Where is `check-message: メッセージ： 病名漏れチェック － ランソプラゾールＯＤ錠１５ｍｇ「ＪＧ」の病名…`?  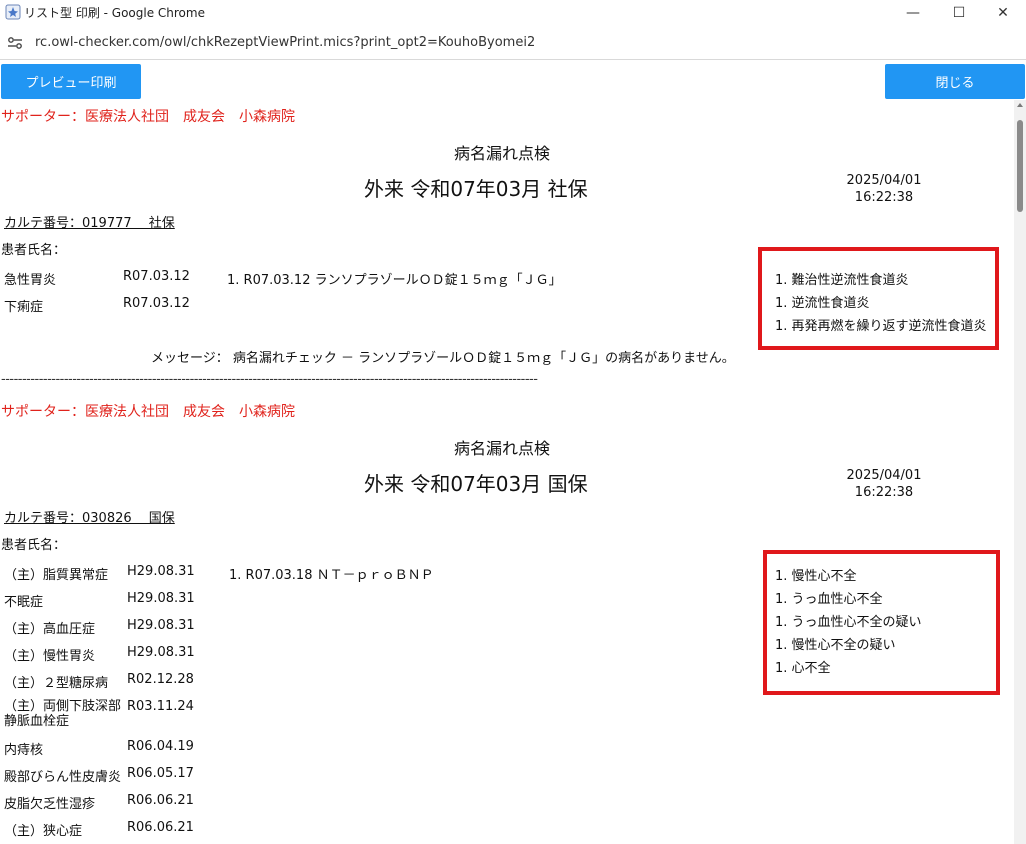
check-message: メッセージ： 病名漏れチェック － ランソプラゾールＯＤ錠１５ｍｇ「ＪＧ」の病名… is located at coordinates (443, 358).